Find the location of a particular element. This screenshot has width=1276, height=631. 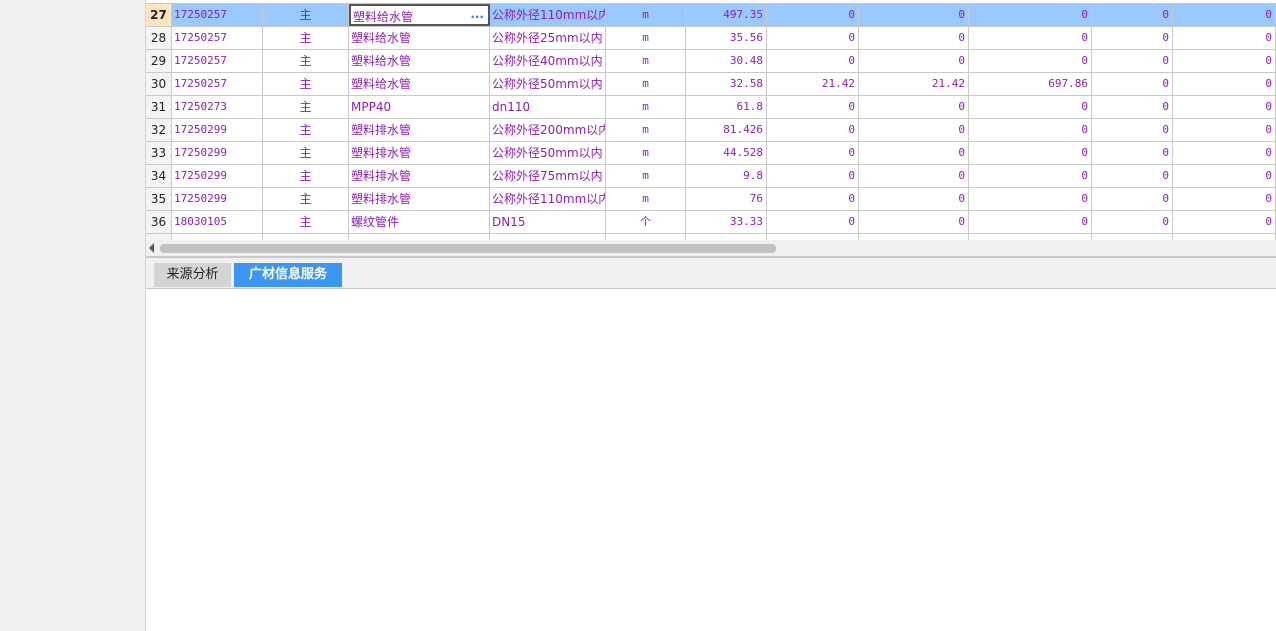

row-number-cell: 27 is located at coordinates (159, 15).